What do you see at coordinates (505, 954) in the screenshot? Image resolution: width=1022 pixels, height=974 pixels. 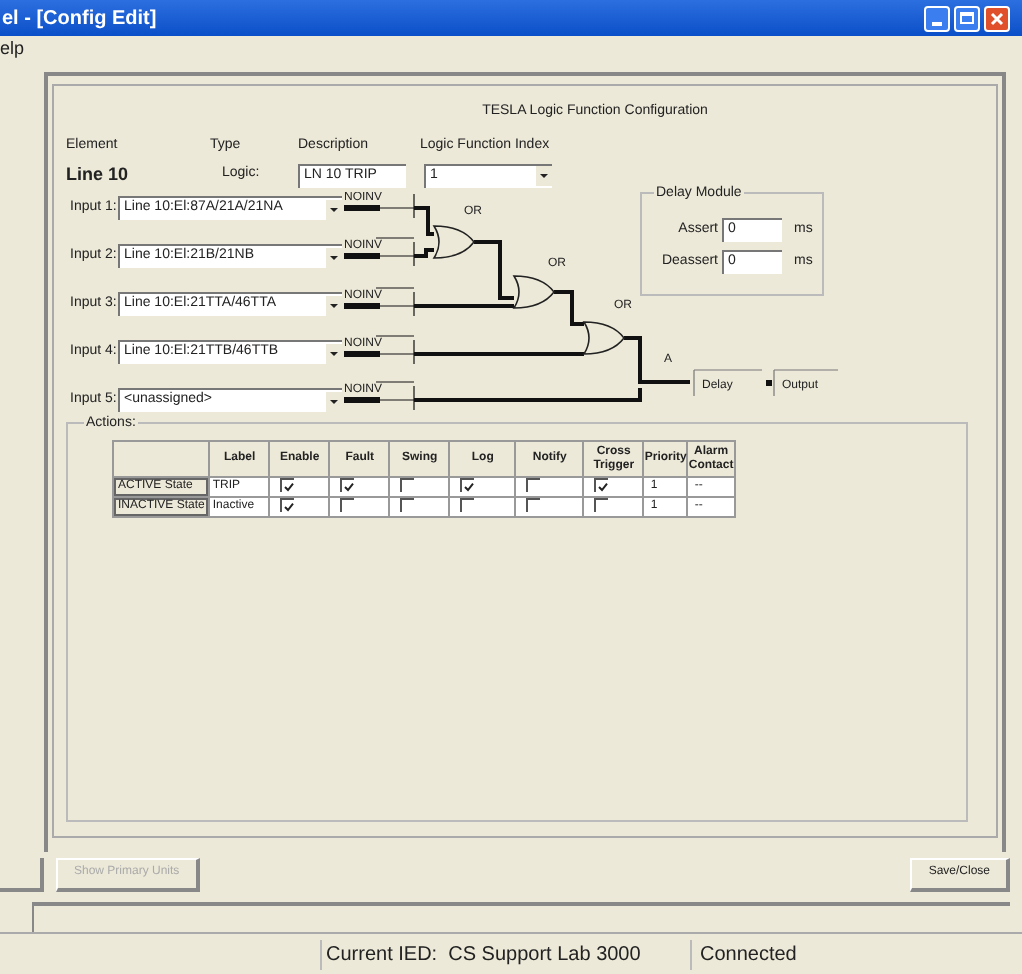 I see `status-text: Current IED: CS Support Lab 3000` at bounding box center [505, 954].